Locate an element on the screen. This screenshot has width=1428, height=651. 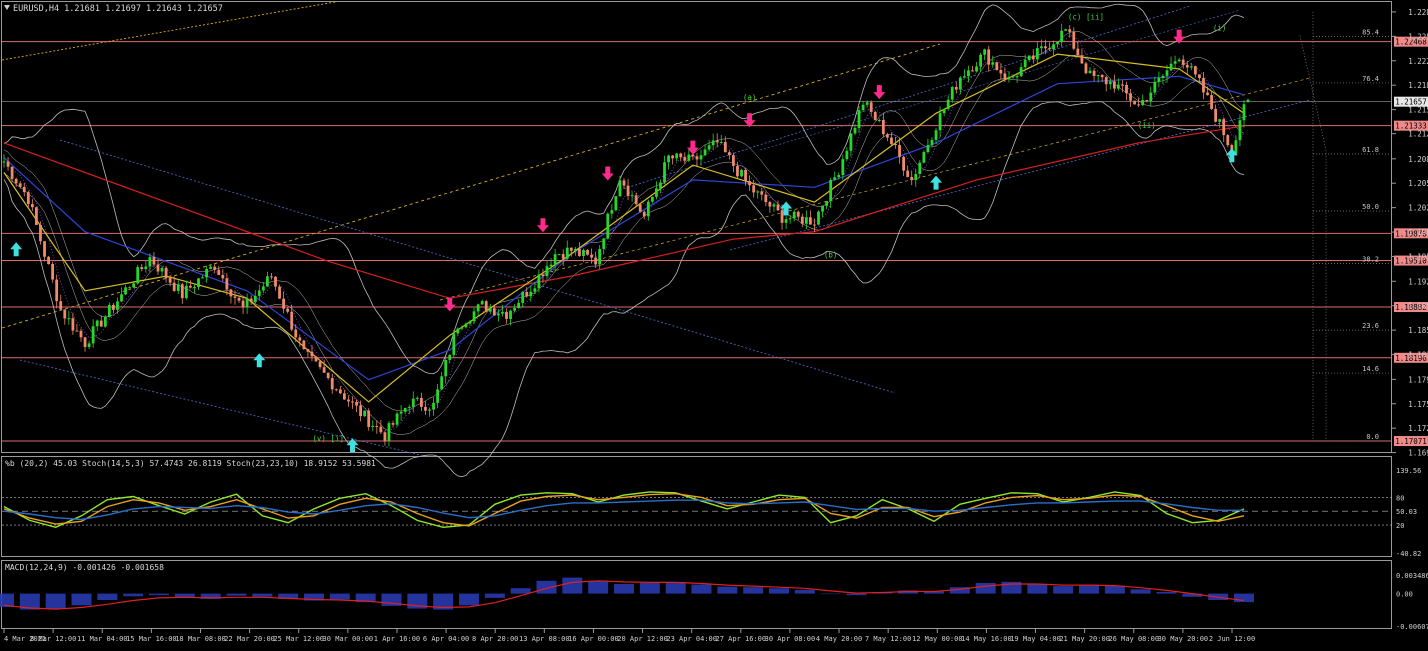
fib-level-label: 76.4 is located at coordinates (1370, 79).